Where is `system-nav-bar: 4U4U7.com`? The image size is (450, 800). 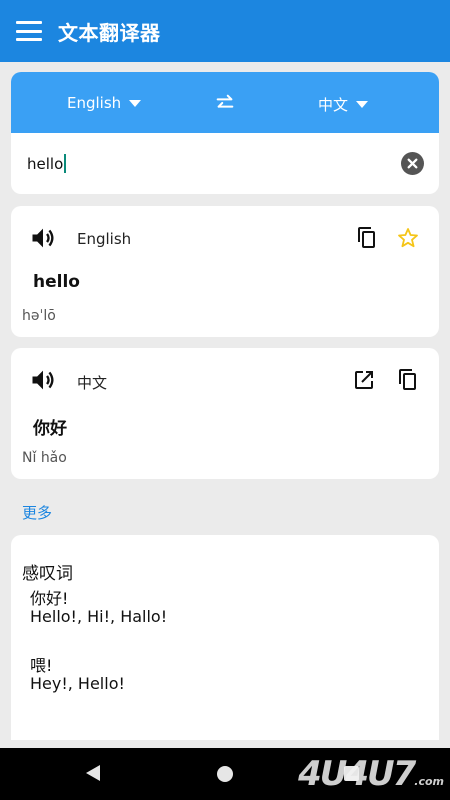
system-nav-bar: 4U4U7.com is located at coordinates (225, 774).